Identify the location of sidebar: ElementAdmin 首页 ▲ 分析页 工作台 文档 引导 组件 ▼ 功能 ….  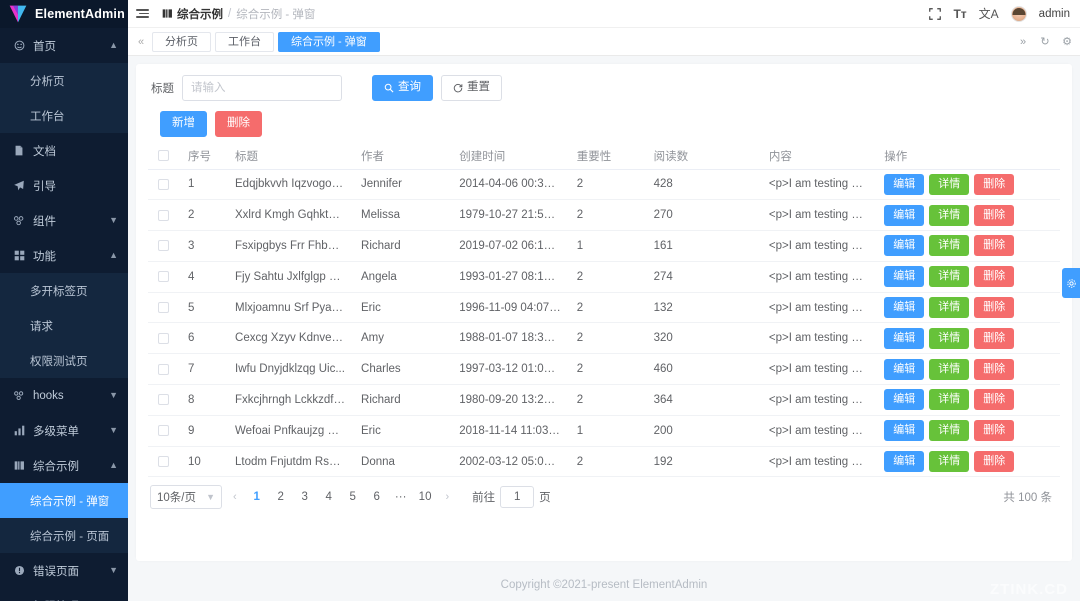
(64, 300).